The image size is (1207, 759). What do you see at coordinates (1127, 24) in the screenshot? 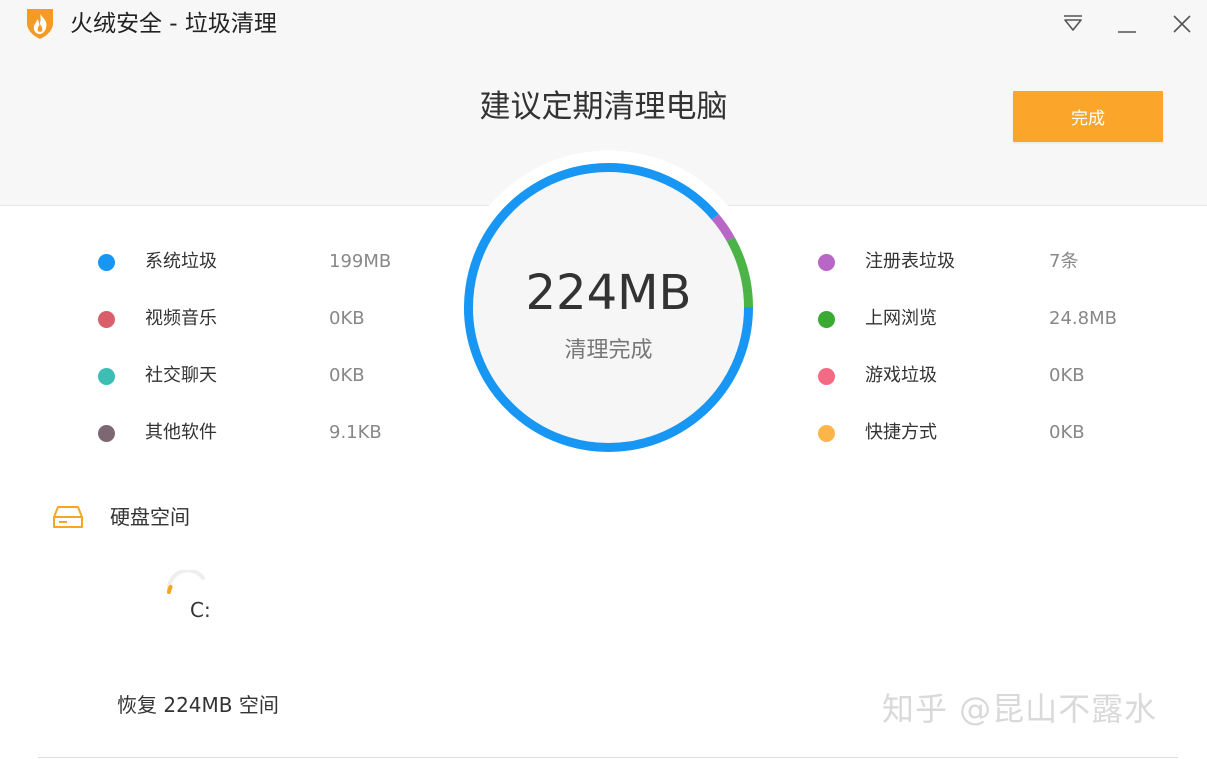
I see `minimize-icon` at bounding box center [1127, 24].